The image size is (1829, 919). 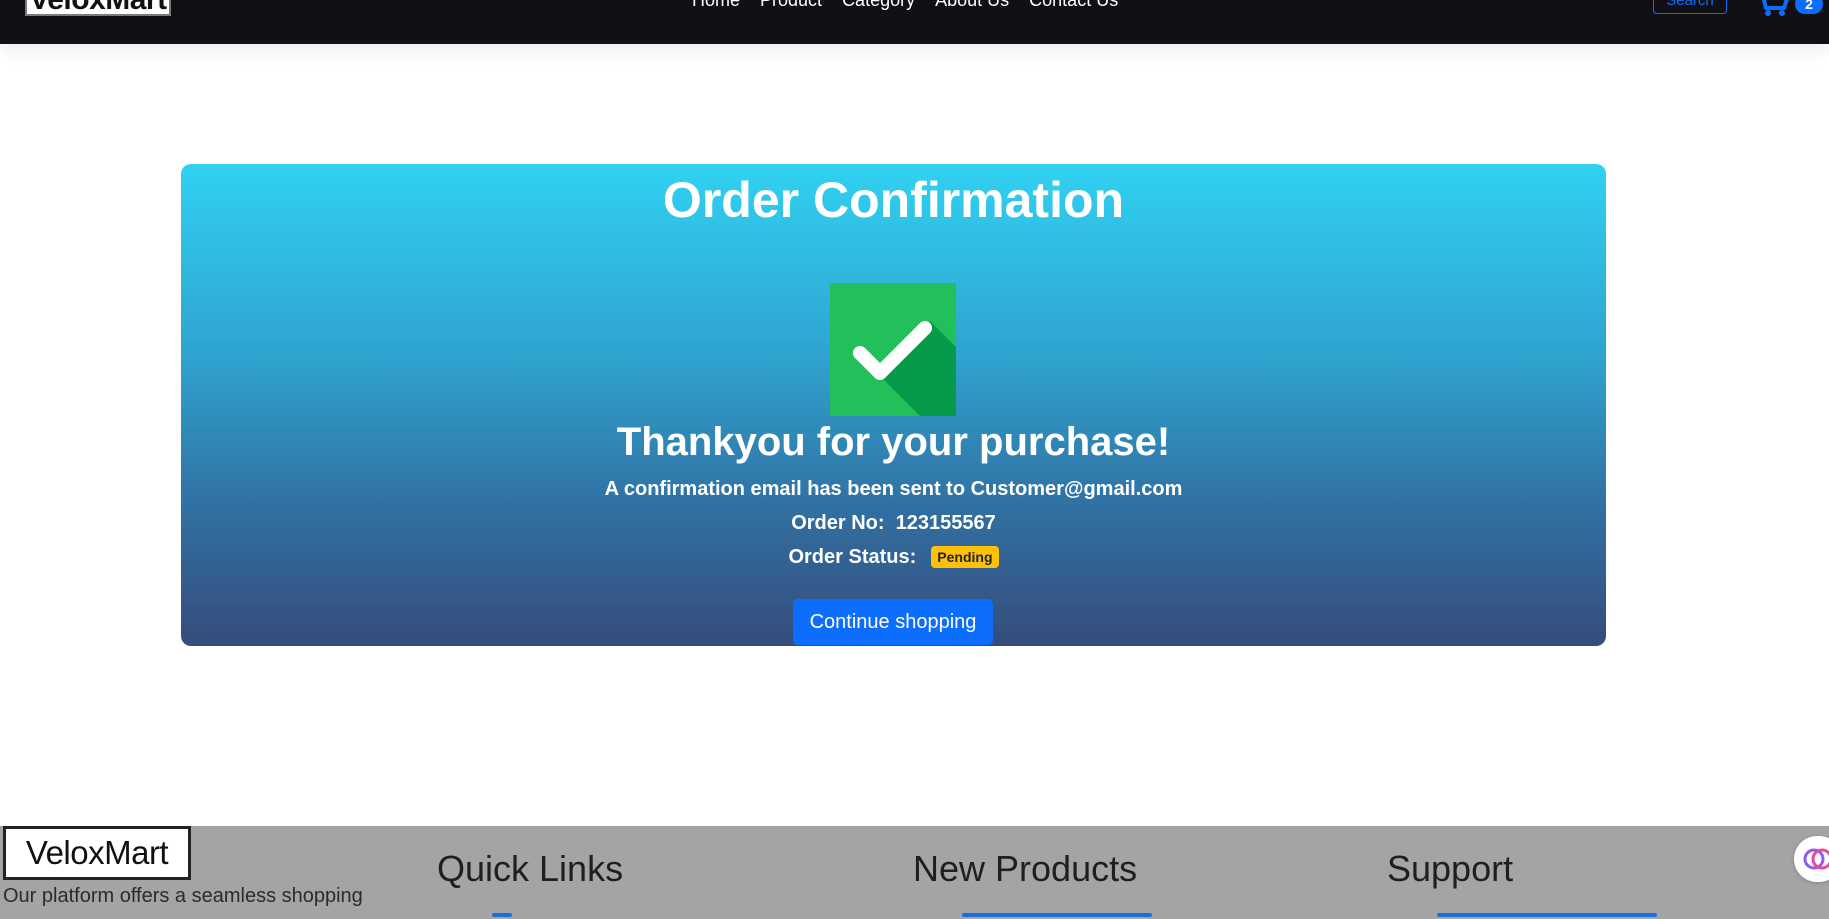 What do you see at coordinates (530, 868) in the screenshot?
I see `footer-heading-quick-links: Quick Links` at bounding box center [530, 868].